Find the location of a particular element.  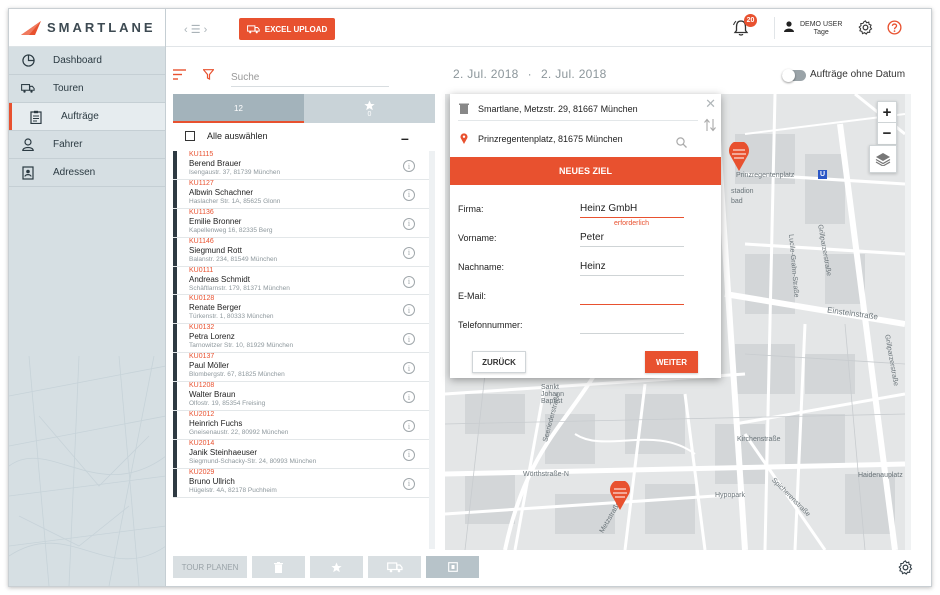

back-button: ZURÜCK is located at coordinates (499, 362).